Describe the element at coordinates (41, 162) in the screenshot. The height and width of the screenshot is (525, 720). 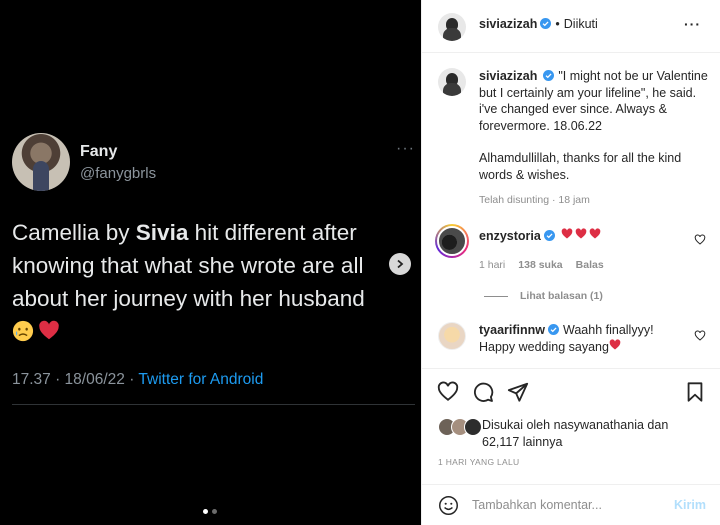
I see `tweet-avatar` at that location.